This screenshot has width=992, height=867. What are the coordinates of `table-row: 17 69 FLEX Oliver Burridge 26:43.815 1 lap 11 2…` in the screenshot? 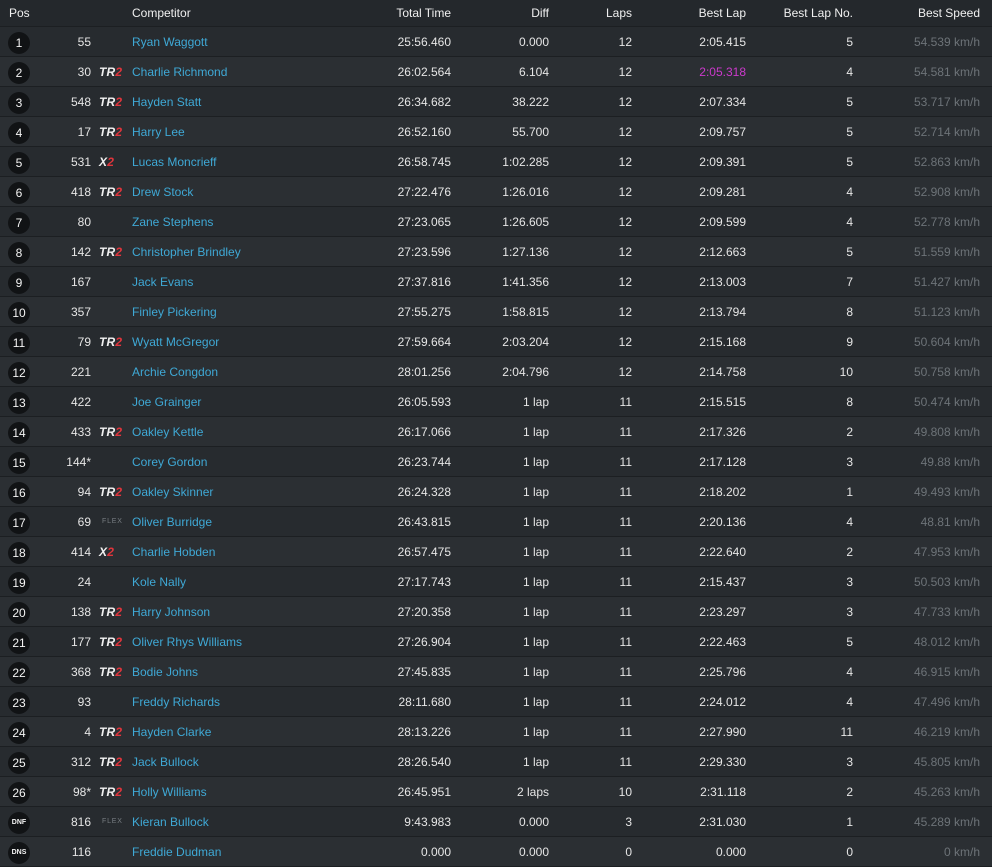 It's located at (496, 522).